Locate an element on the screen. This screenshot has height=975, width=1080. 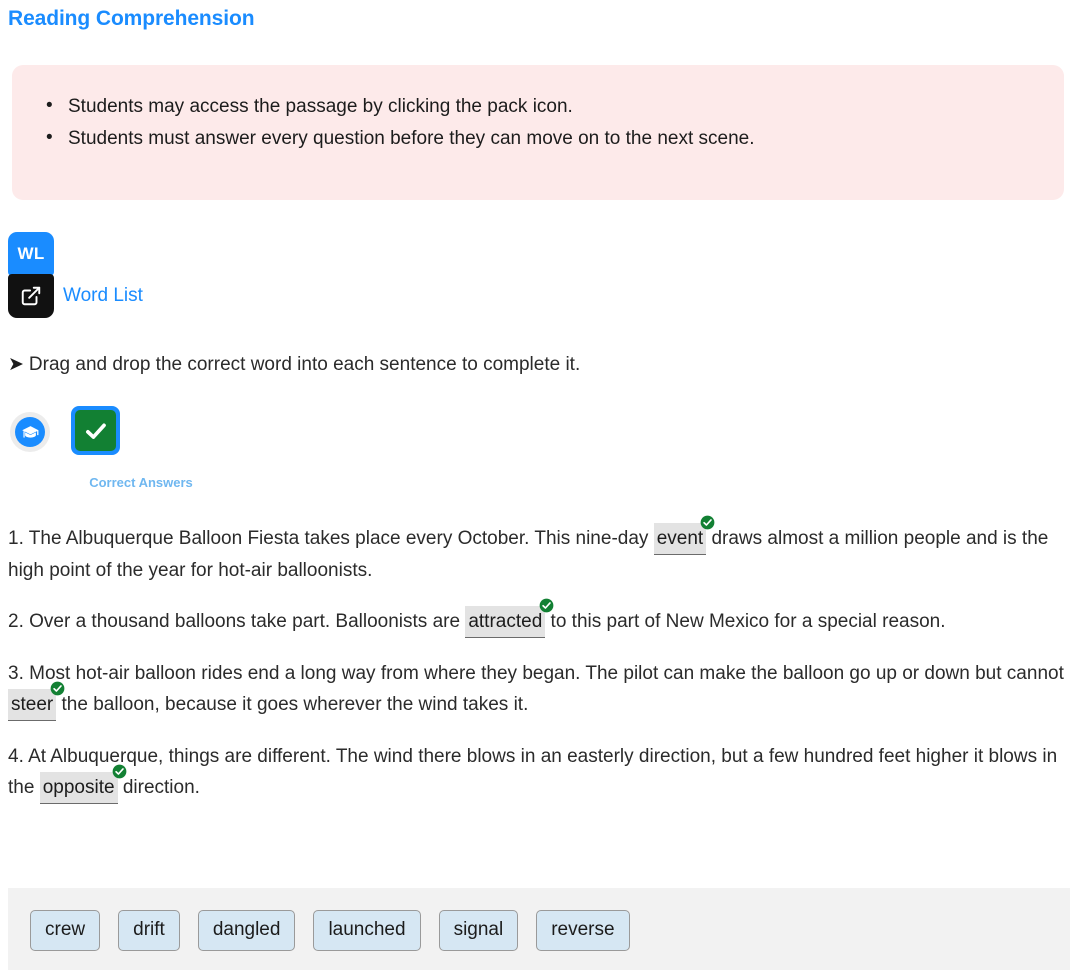
answer-slot: event is located at coordinates (684, 535).